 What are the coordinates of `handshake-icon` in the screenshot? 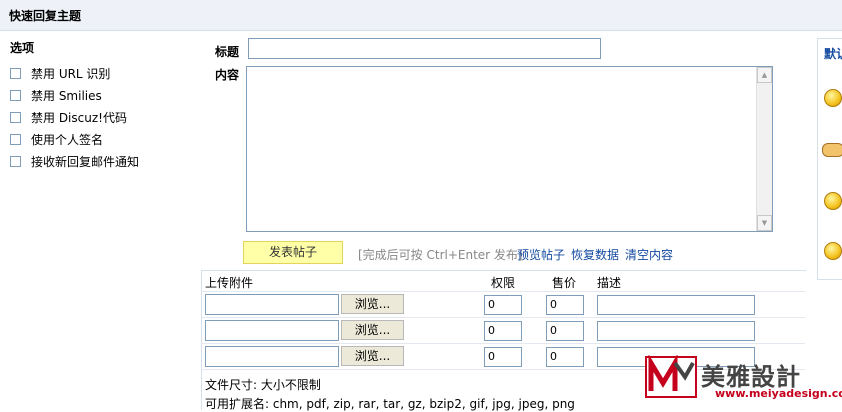 It's located at (832, 150).